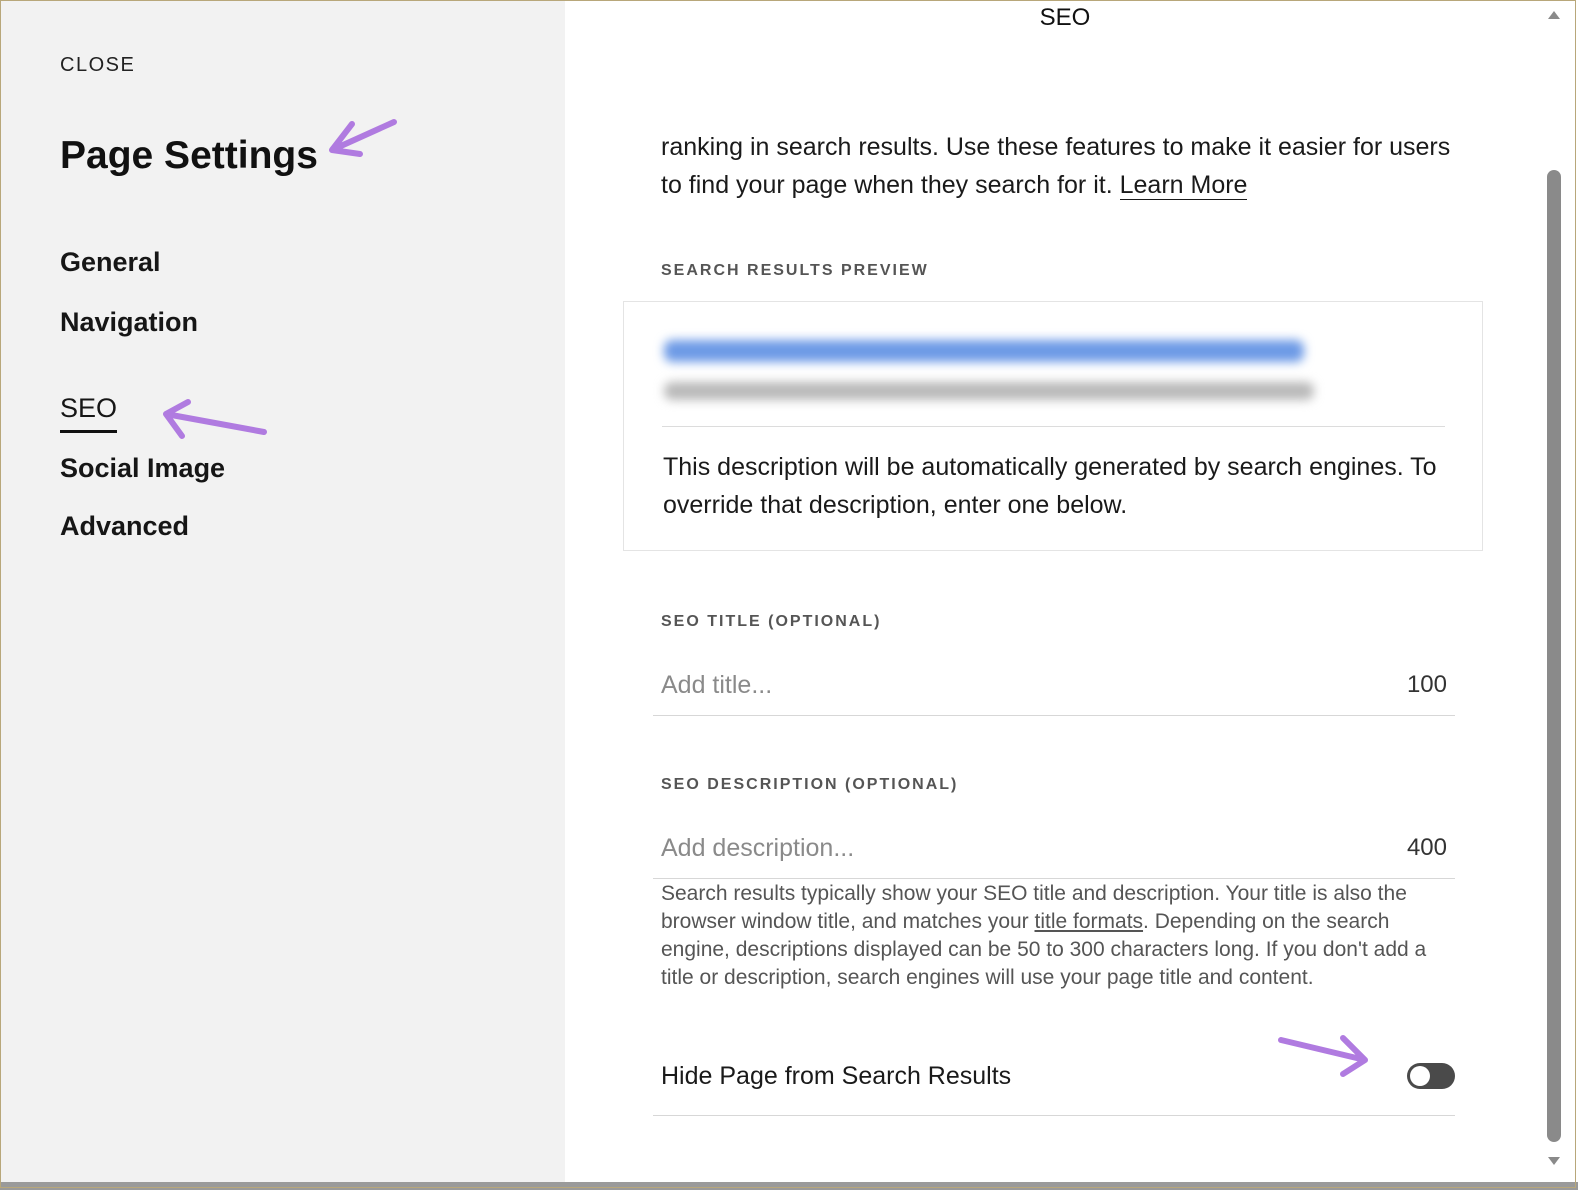 The height and width of the screenshot is (1190, 1578). What do you see at coordinates (1554, 1161) in the screenshot?
I see `scroll-down-icon` at bounding box center [1554, 1161].